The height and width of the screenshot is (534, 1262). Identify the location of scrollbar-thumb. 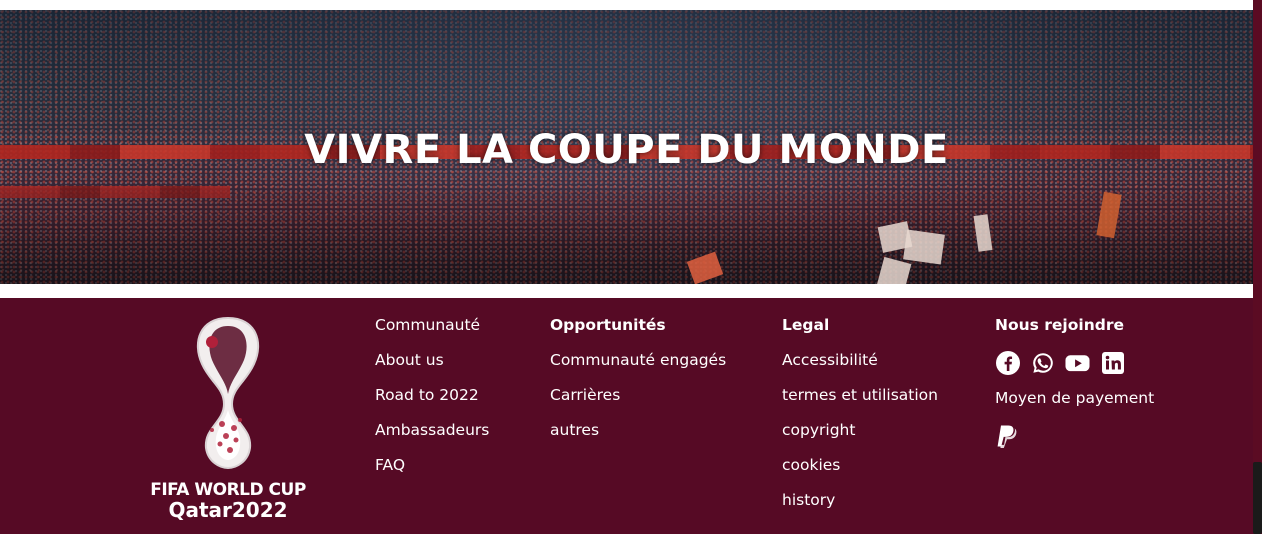
(1257, 498).